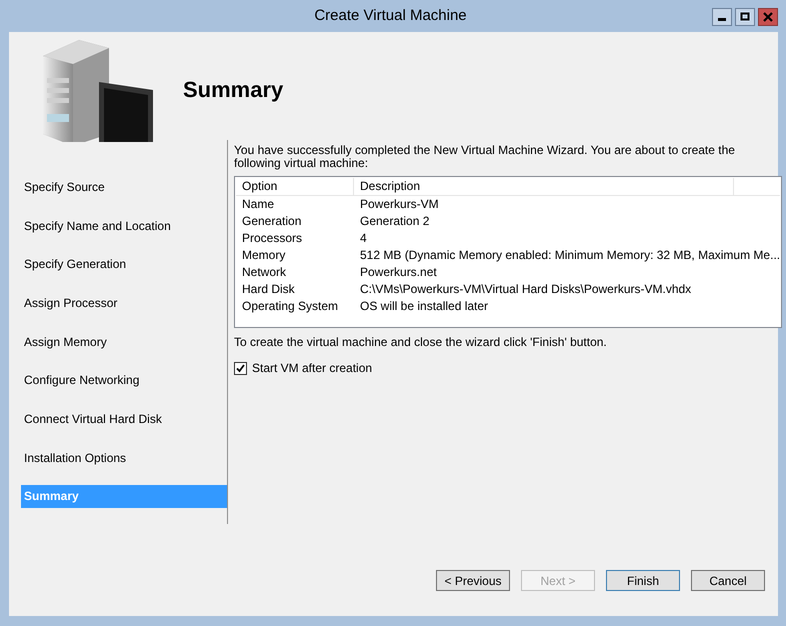  Describe the element at coordinates (722, 17) in the screenshot. I see `minimize-button` at that location.